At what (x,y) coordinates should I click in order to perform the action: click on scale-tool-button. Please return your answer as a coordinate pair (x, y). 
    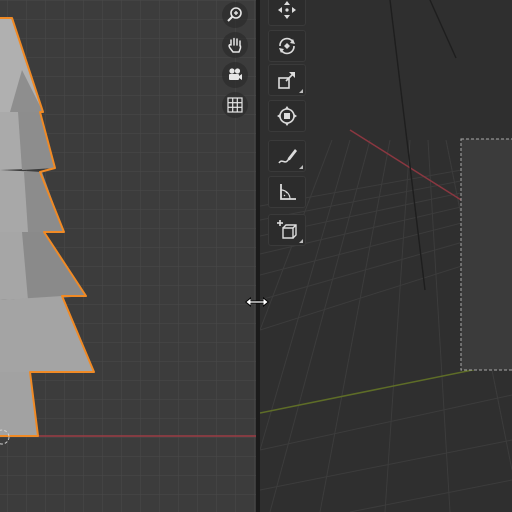
    Looking at the image, I should click on (287, 80).